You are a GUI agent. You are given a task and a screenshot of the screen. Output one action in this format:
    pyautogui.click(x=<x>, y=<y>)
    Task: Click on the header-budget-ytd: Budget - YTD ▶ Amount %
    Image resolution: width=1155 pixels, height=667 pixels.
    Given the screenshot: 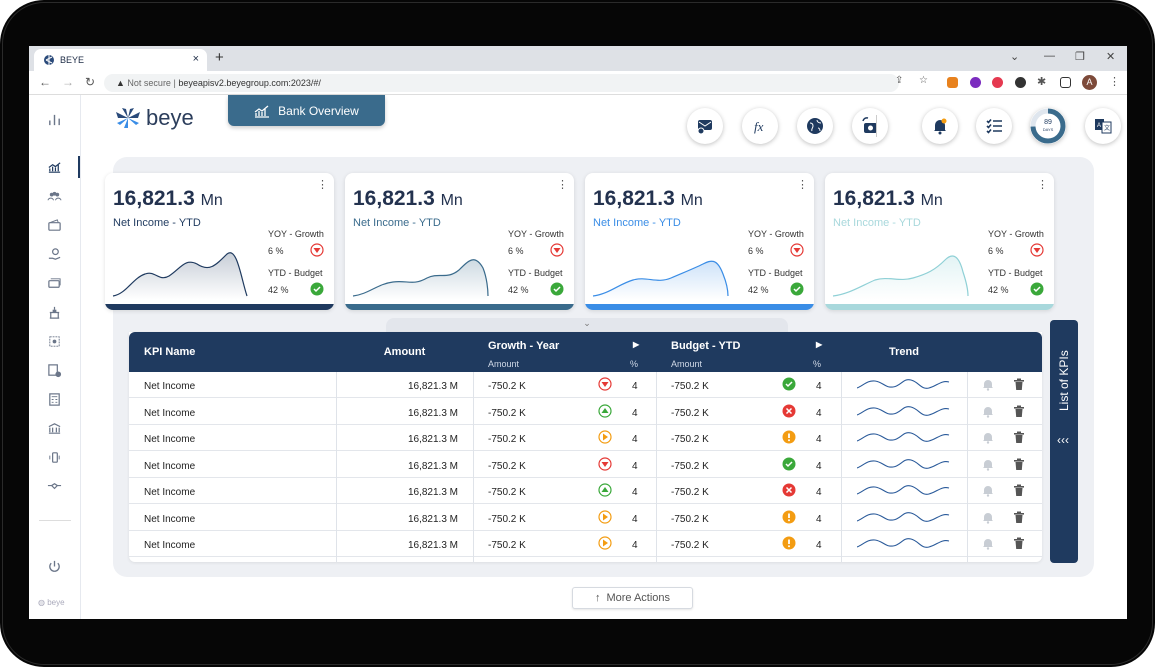 What is the action you would take?
    pyautogui.click(x=748, y=352)
    